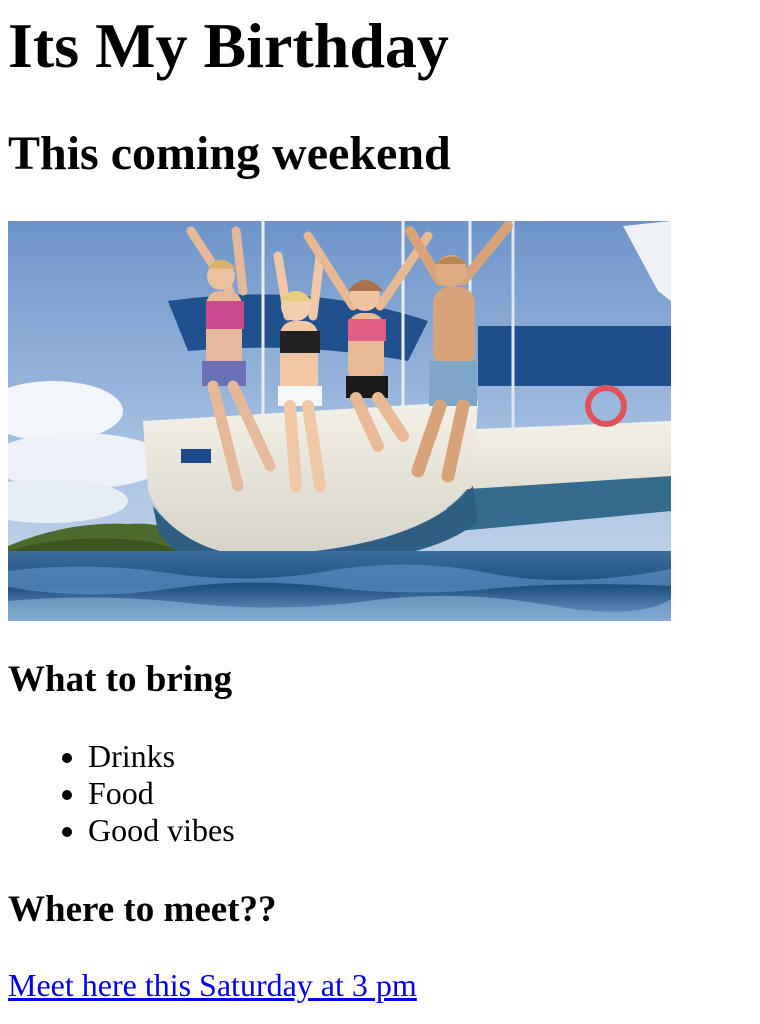 The height and width of the screenshot is (1024, 760). What do you see at coordinates (161, 793) in the screenshot?
I see `list-item: Food` at bounding box center [161, 793].